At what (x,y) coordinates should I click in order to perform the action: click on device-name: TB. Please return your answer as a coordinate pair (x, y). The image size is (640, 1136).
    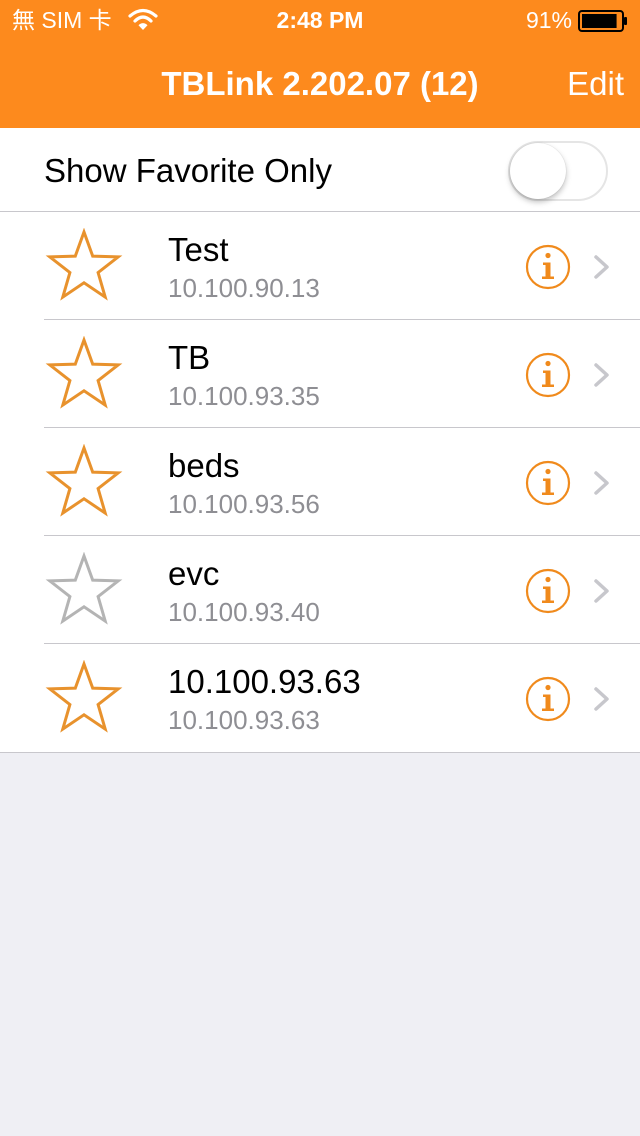
    Looking at the image, I should click on (189, 357).